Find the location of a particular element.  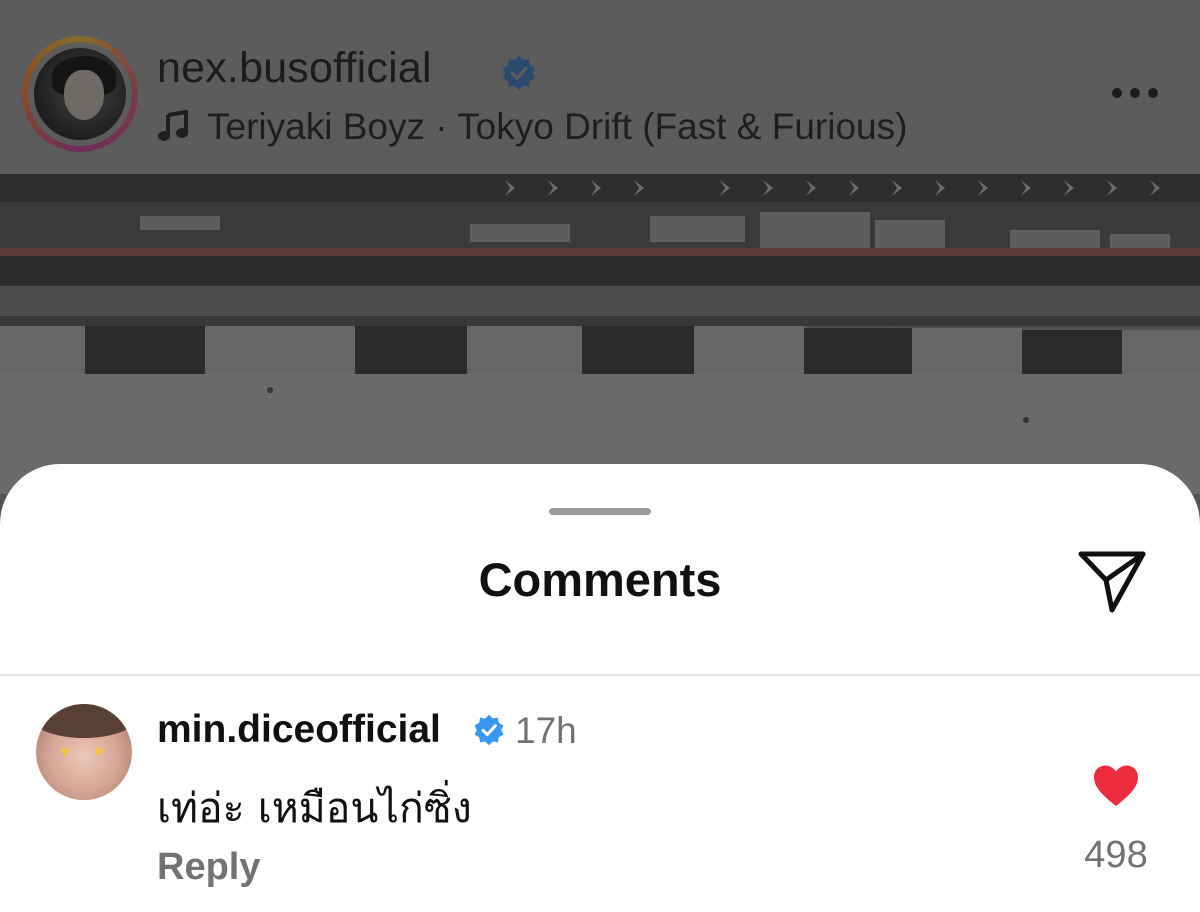

reply-button: Reply is located at coordinates (208, 867).